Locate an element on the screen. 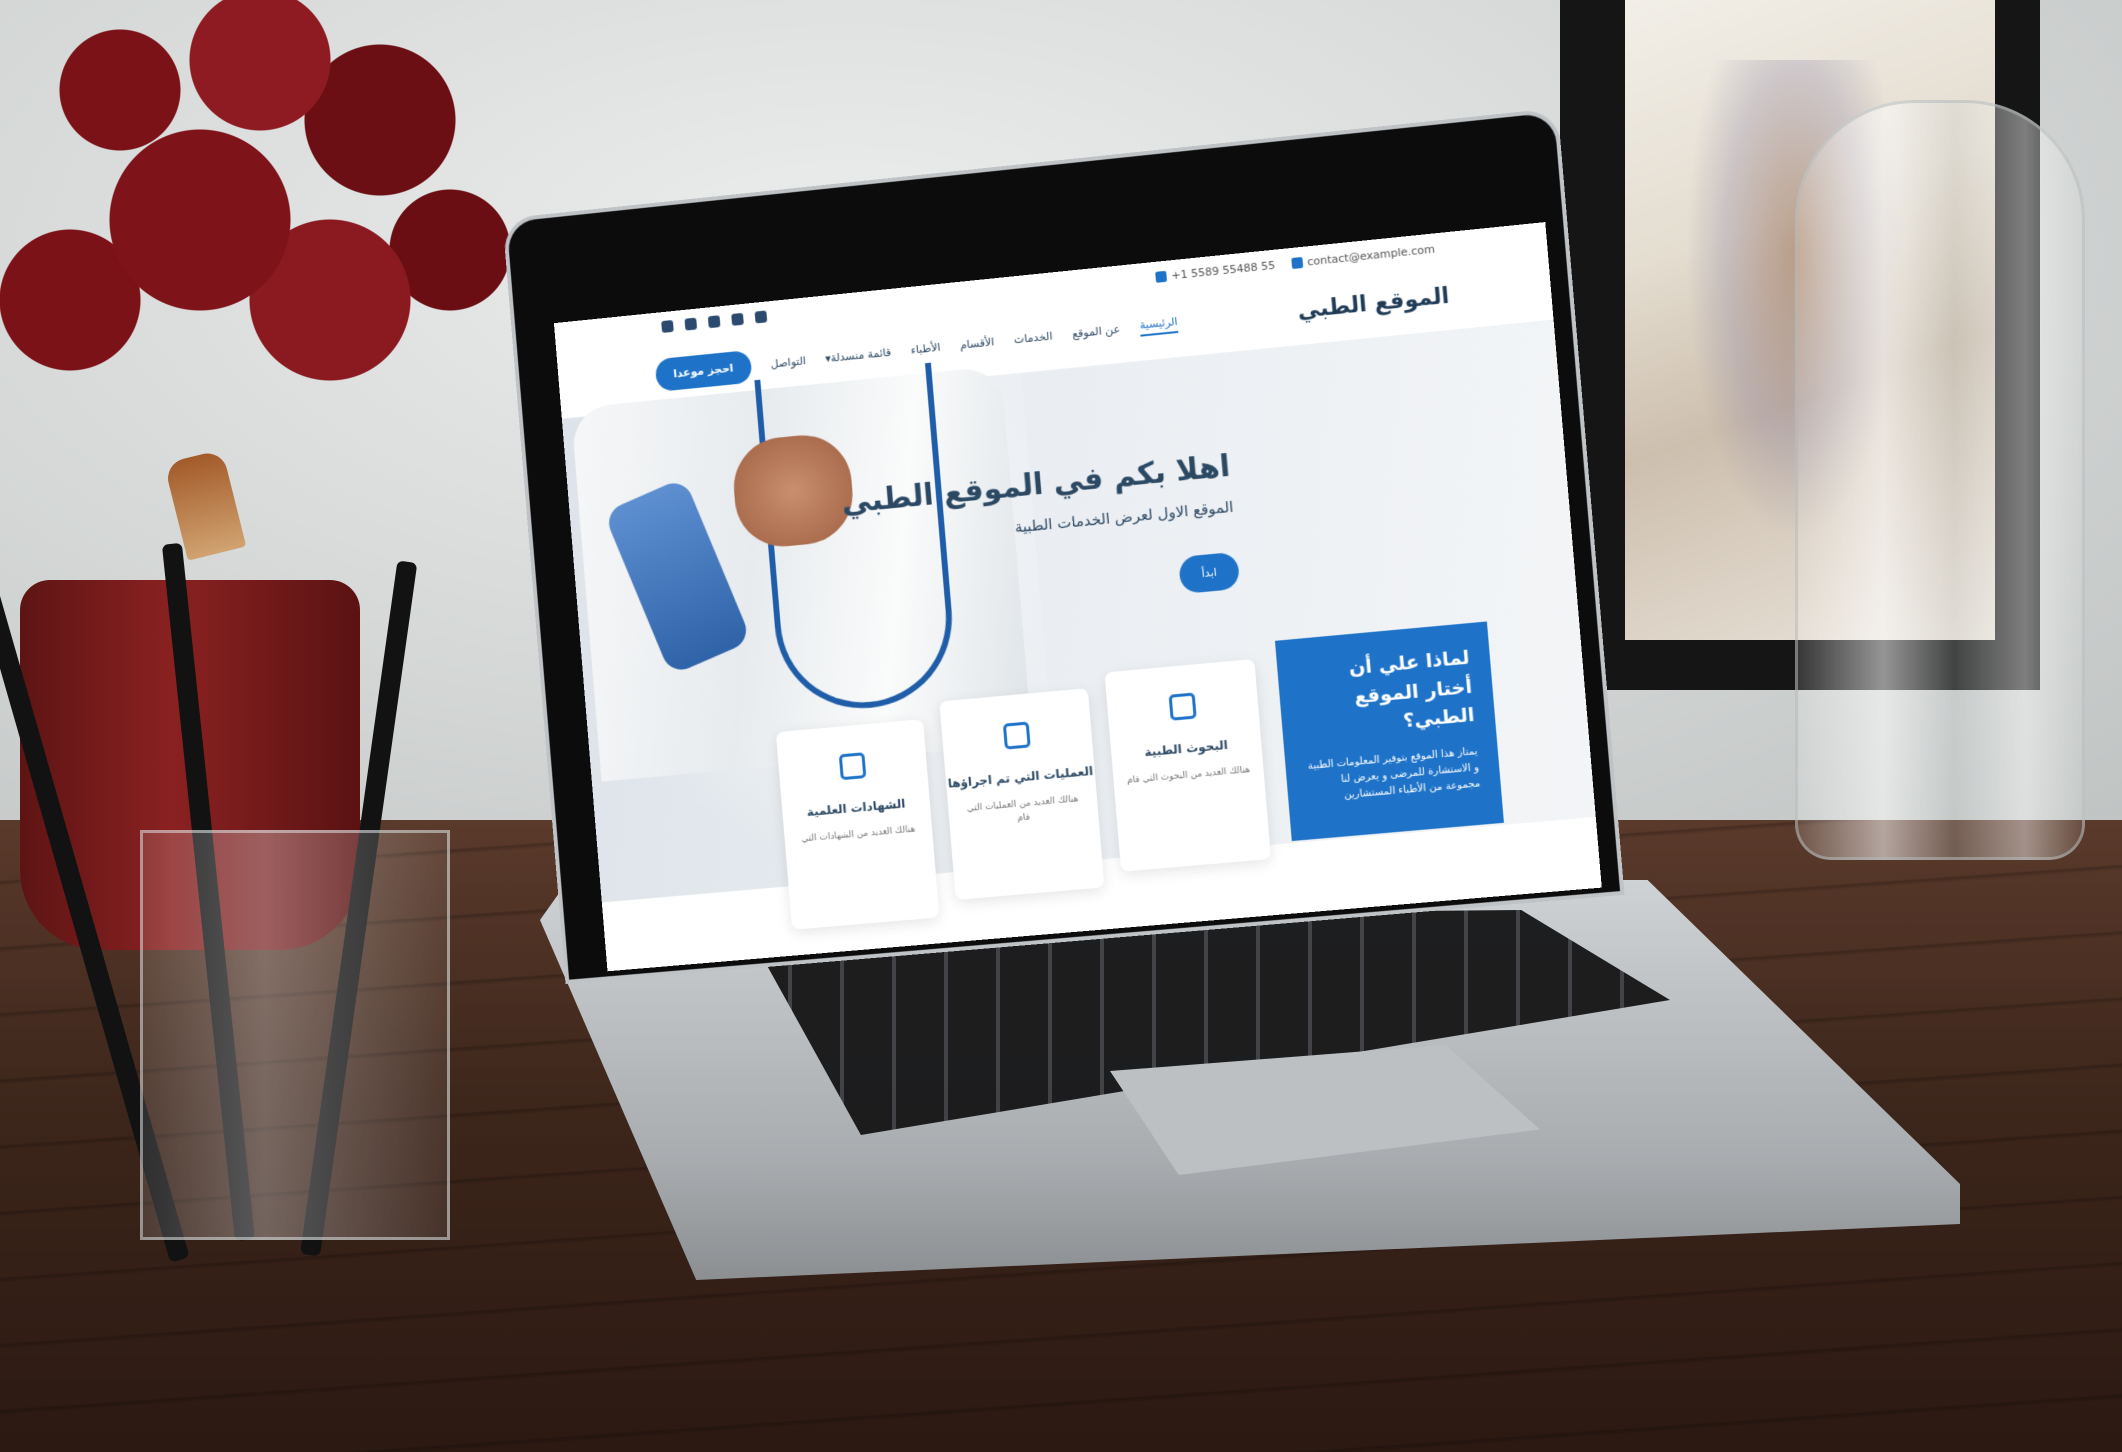 The height and width of the screenshot is (1452, 2122). skype-icon is located at coordinates (691, 324).